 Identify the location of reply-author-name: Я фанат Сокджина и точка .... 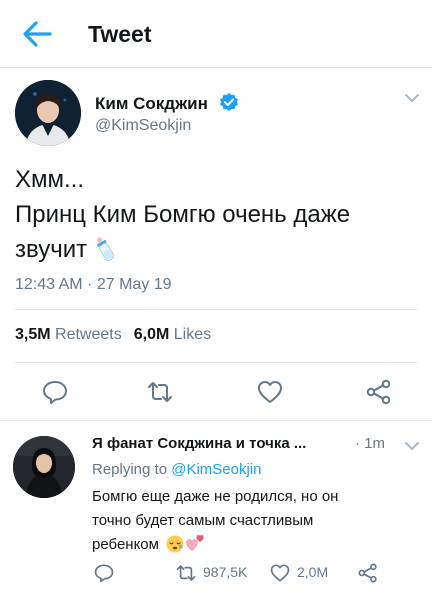
(199, 443).